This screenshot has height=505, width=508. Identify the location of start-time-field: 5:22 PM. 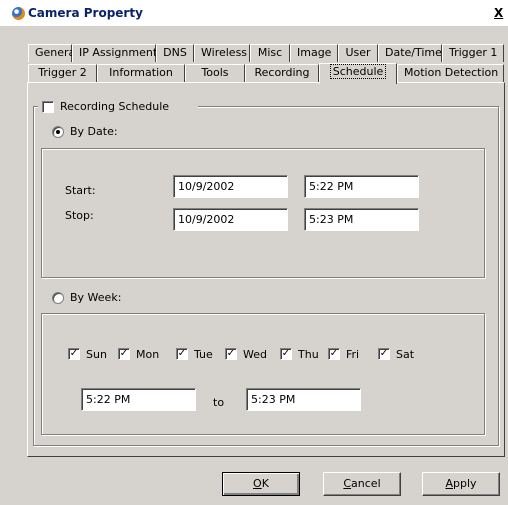
(361, 186).